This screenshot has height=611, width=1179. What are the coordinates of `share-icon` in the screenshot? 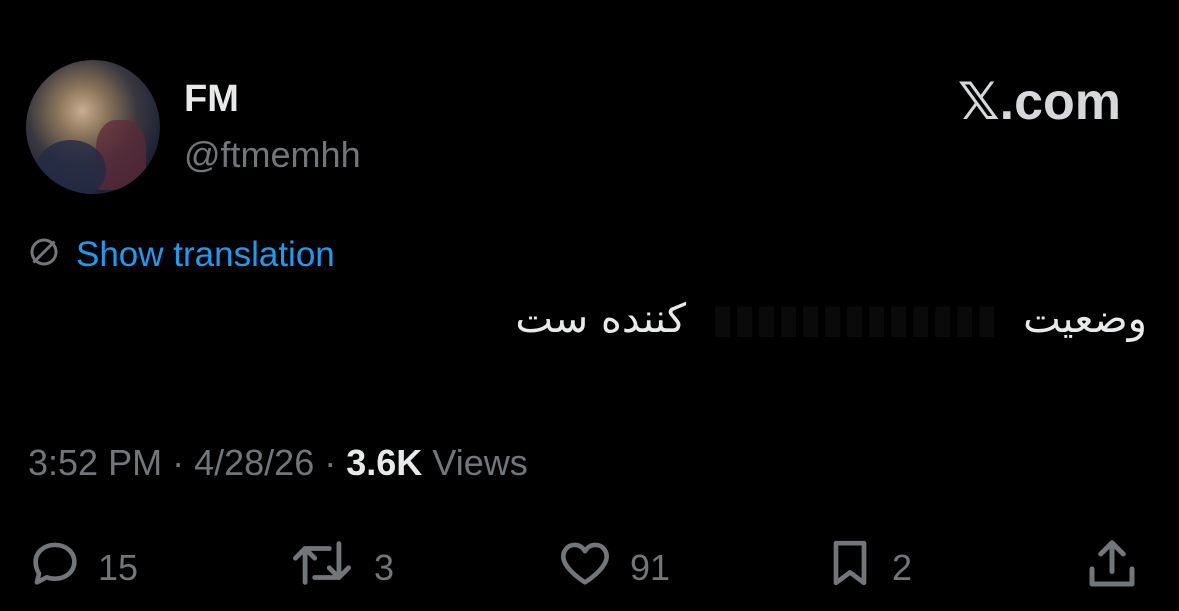 It's located at (1112, 568).